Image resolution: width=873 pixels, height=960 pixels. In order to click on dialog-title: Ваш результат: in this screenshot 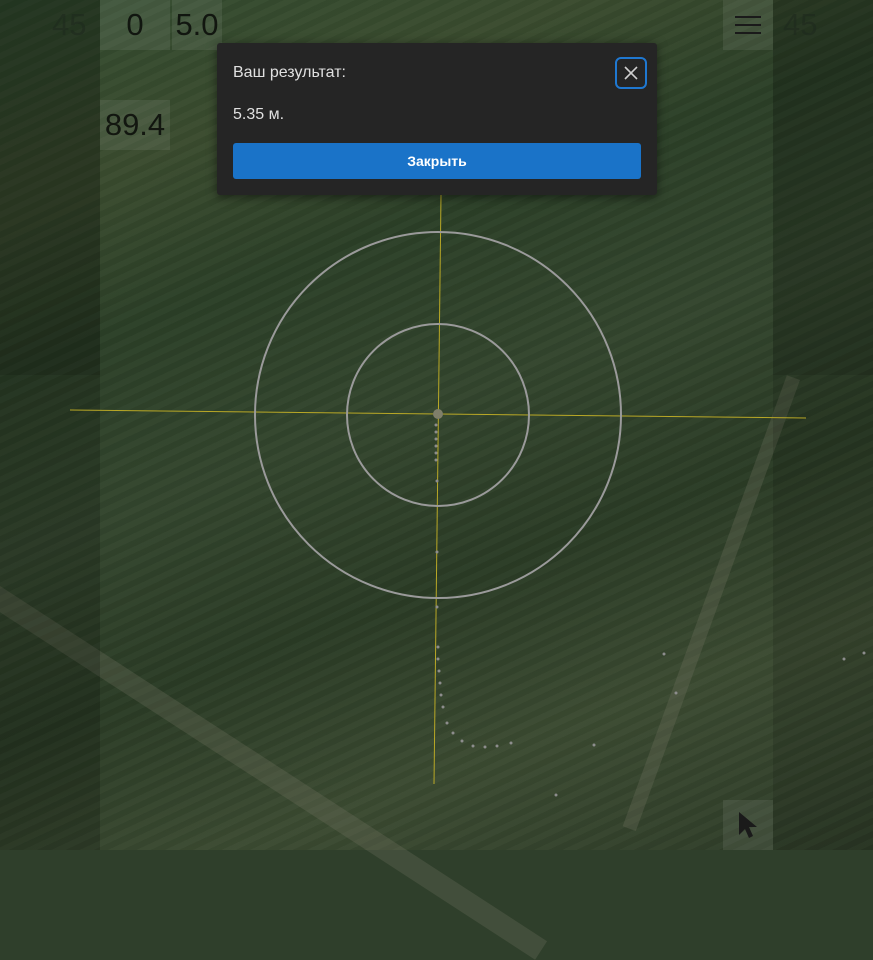, I will do `click(289, 72)`.